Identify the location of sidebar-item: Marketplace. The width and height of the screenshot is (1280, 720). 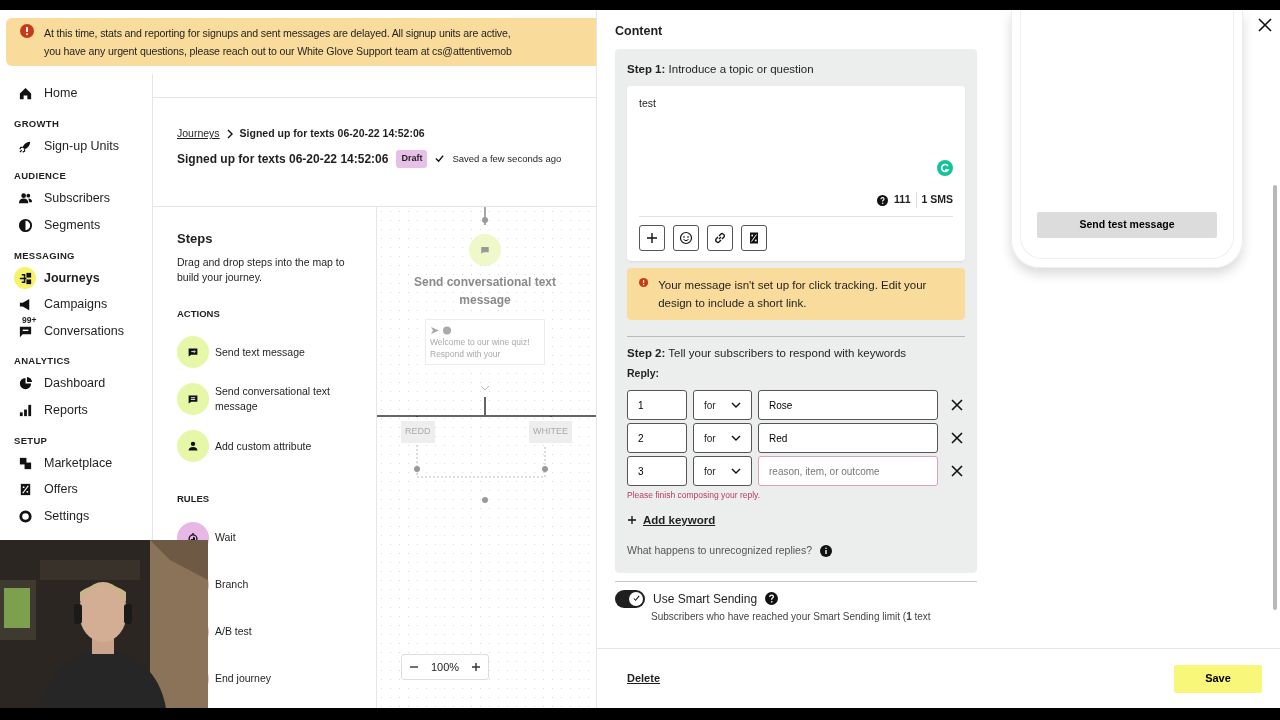
(83, 463).